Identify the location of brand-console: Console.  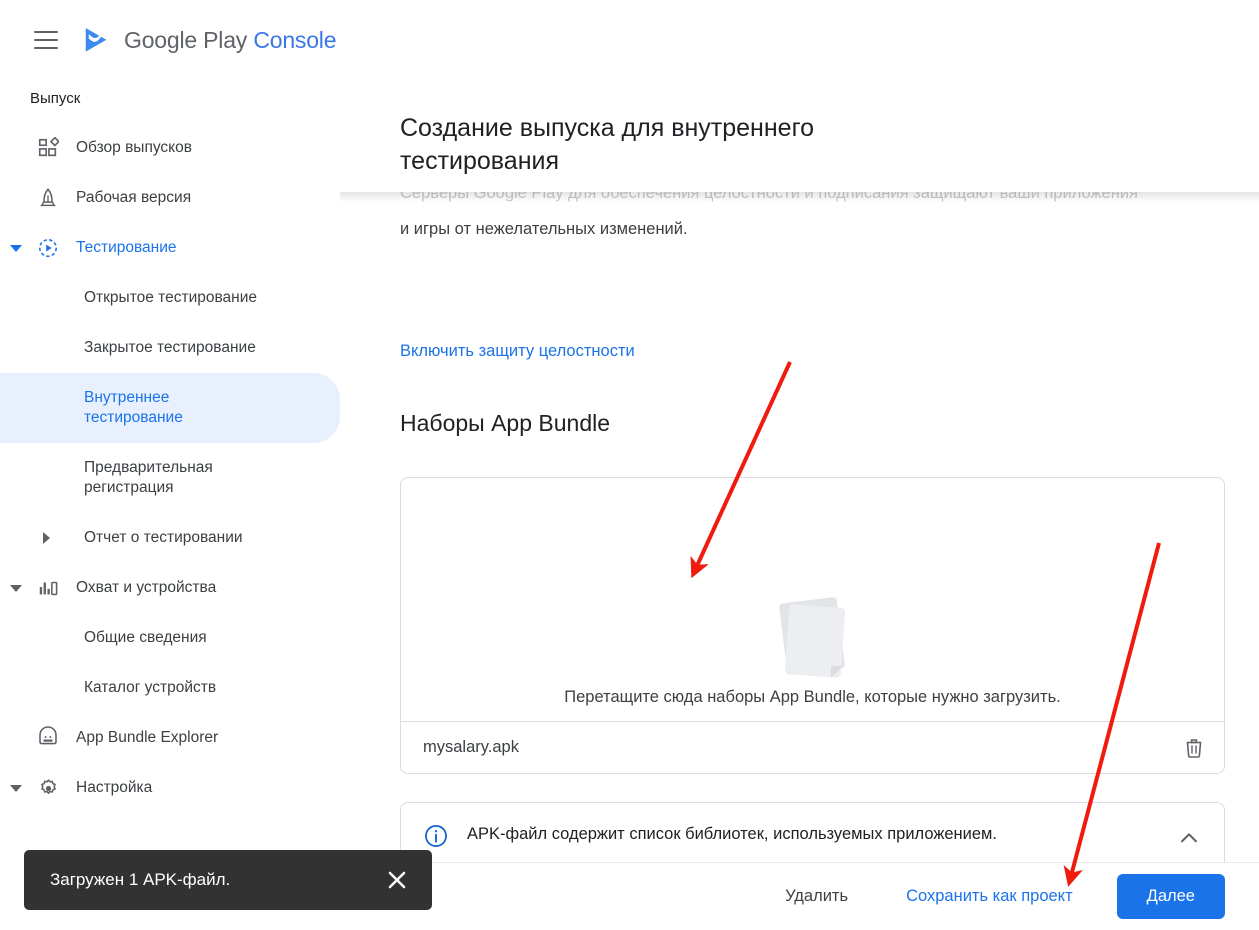
(295, 39).